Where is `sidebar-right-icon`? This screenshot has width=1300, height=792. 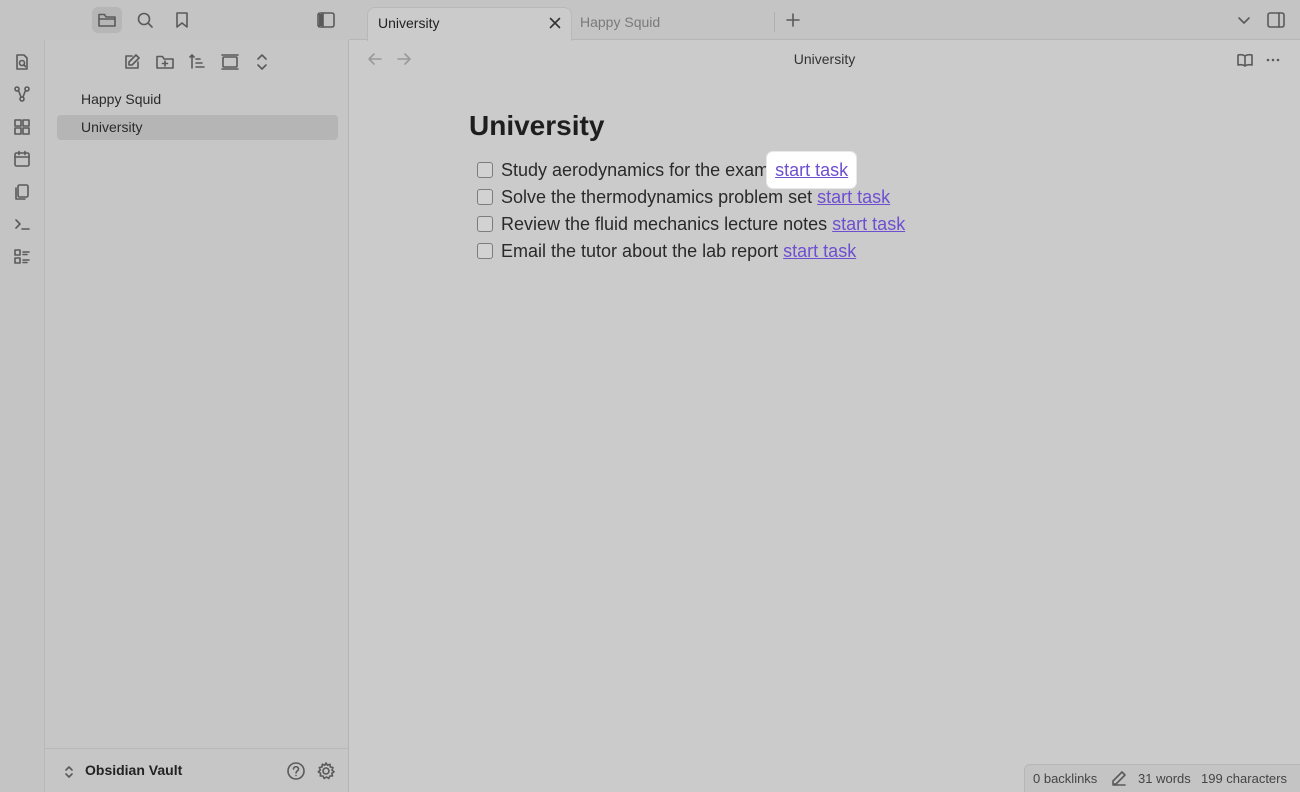 sidebar-right-icon is located at coordinates (1276, 20).